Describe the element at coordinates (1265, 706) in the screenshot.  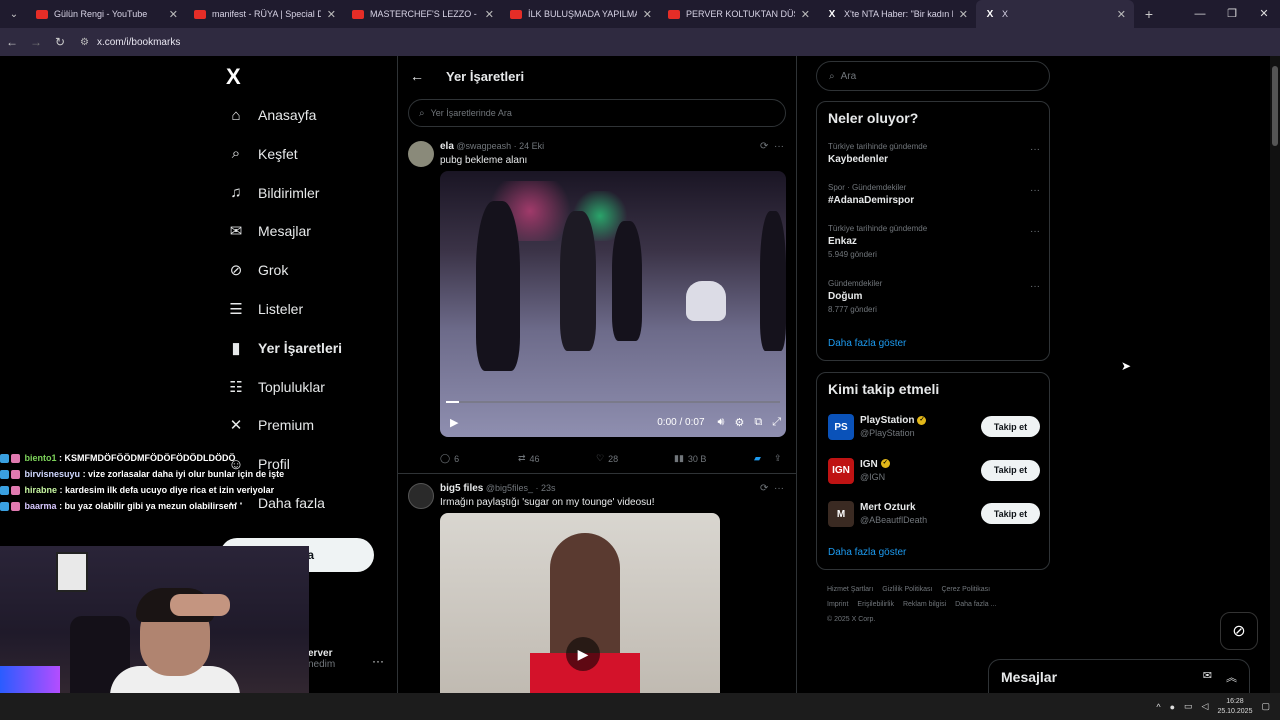
I see `notification-icon: ▢` at that location.